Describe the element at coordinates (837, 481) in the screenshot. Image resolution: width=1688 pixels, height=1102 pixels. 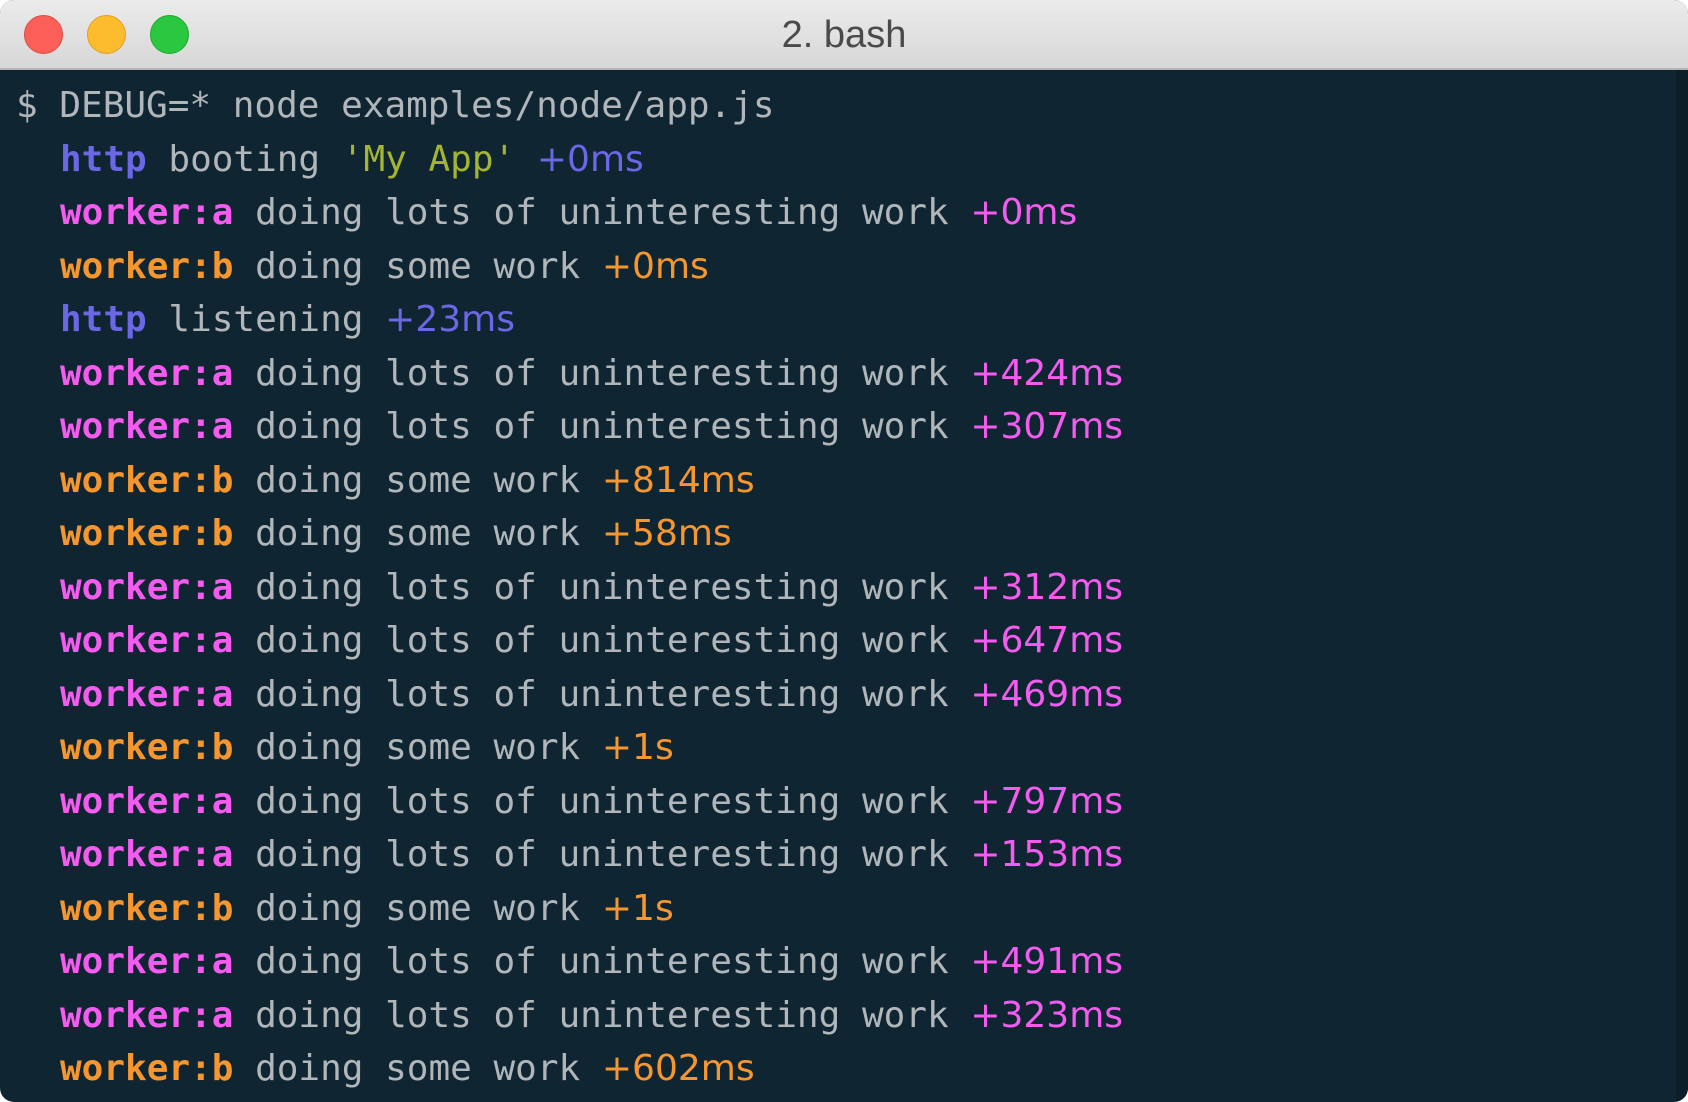
I see `log-line: worker:b doing some work +814ms` at that location.